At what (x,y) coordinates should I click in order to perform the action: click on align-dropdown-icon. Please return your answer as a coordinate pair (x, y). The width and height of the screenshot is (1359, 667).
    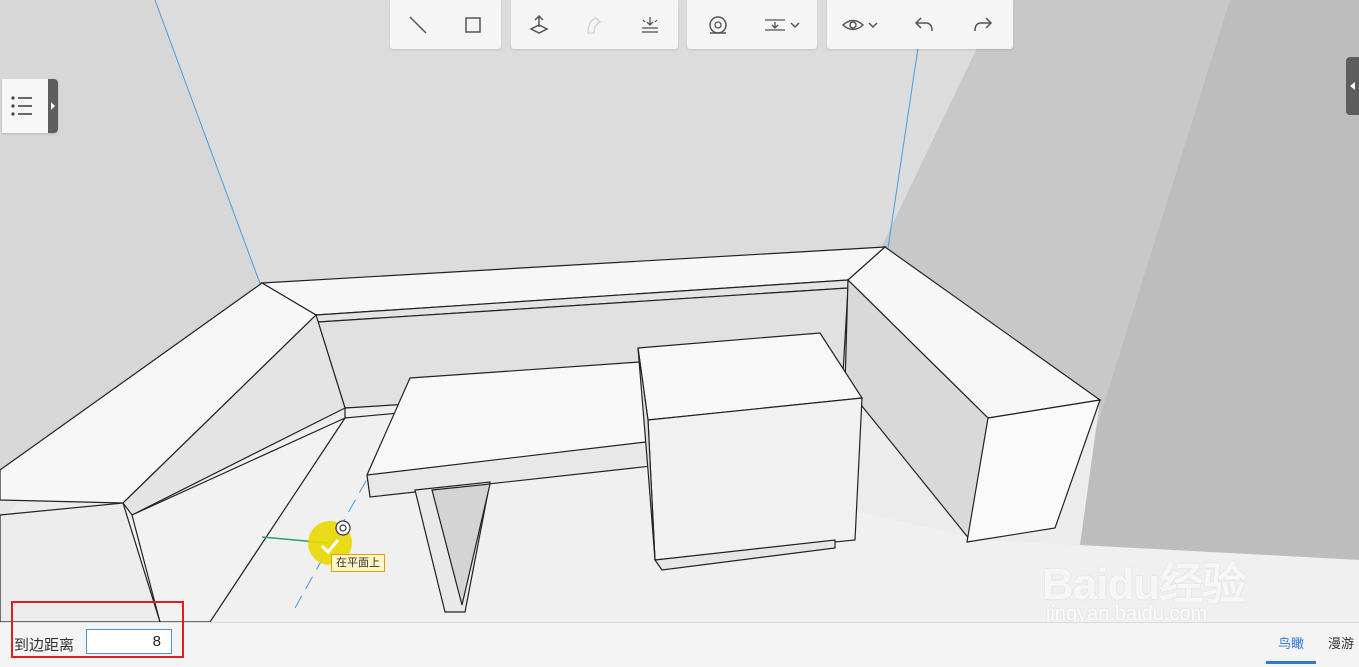
    Looking at the image, I should click on (782, 24).